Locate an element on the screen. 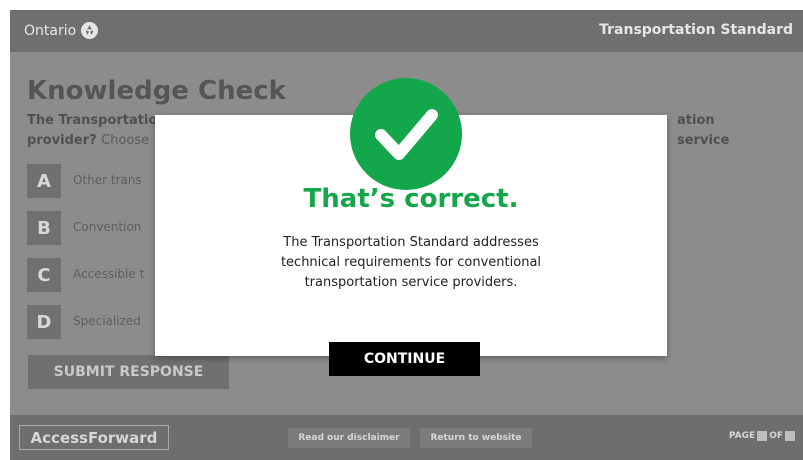 Image resolution: width=803 pixels, height=460 pixels. option-text: Specialized is located at coordinates (107, 321).